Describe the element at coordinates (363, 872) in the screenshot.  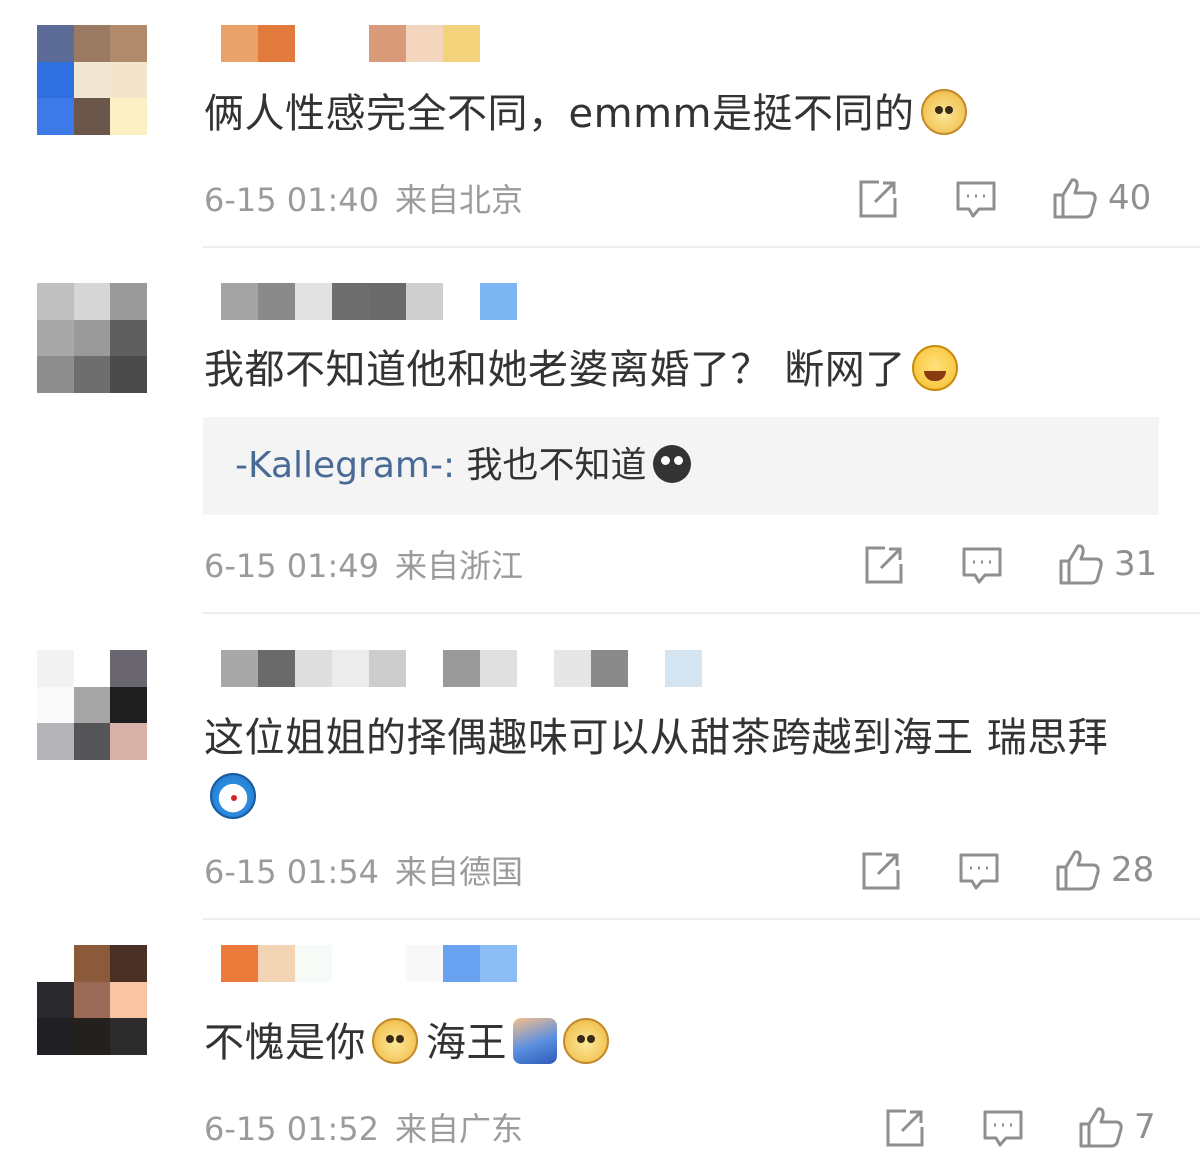
I see `comment-meta: 6-15 01:54 来自德国` at that location.